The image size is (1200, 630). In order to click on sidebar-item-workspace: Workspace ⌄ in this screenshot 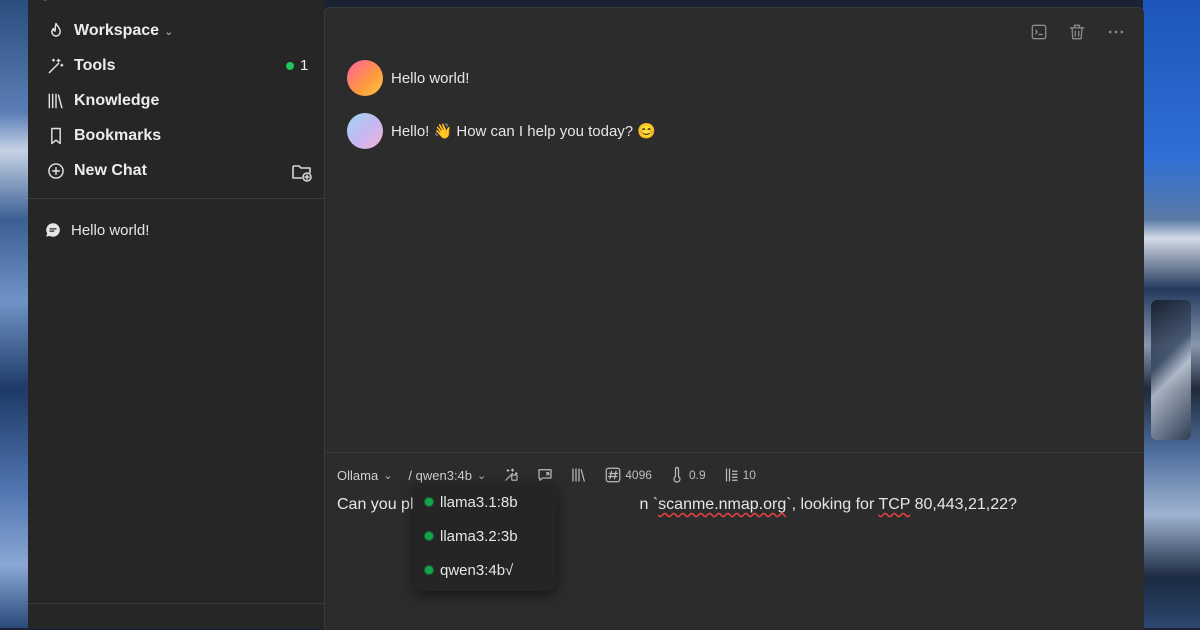, I will do `click(109, 31)`.